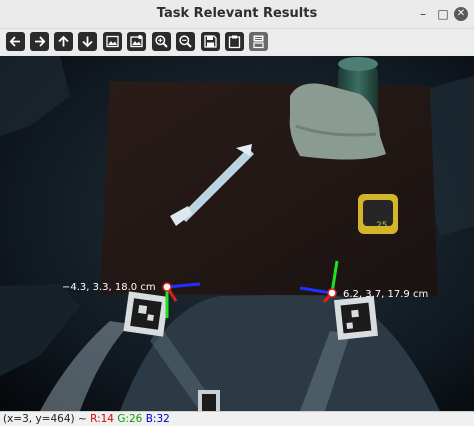 The image size is (474, 426). What do you see at coordinates (102, 419) in the screenshot?
I see `pixel-red-value: R:14` at bounding box center [102, 419].